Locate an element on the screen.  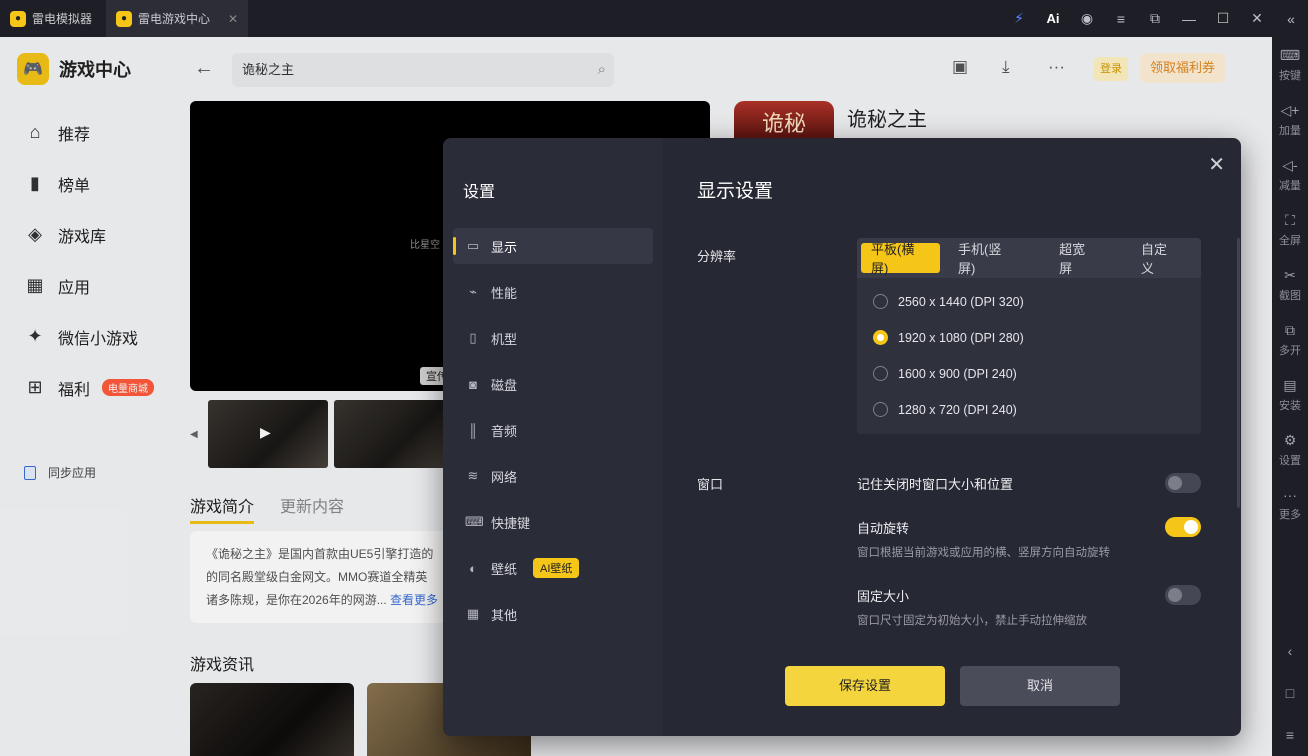
resolution-option: 1280 x 720 (DPI 240) is located at coordinates (945, 409).